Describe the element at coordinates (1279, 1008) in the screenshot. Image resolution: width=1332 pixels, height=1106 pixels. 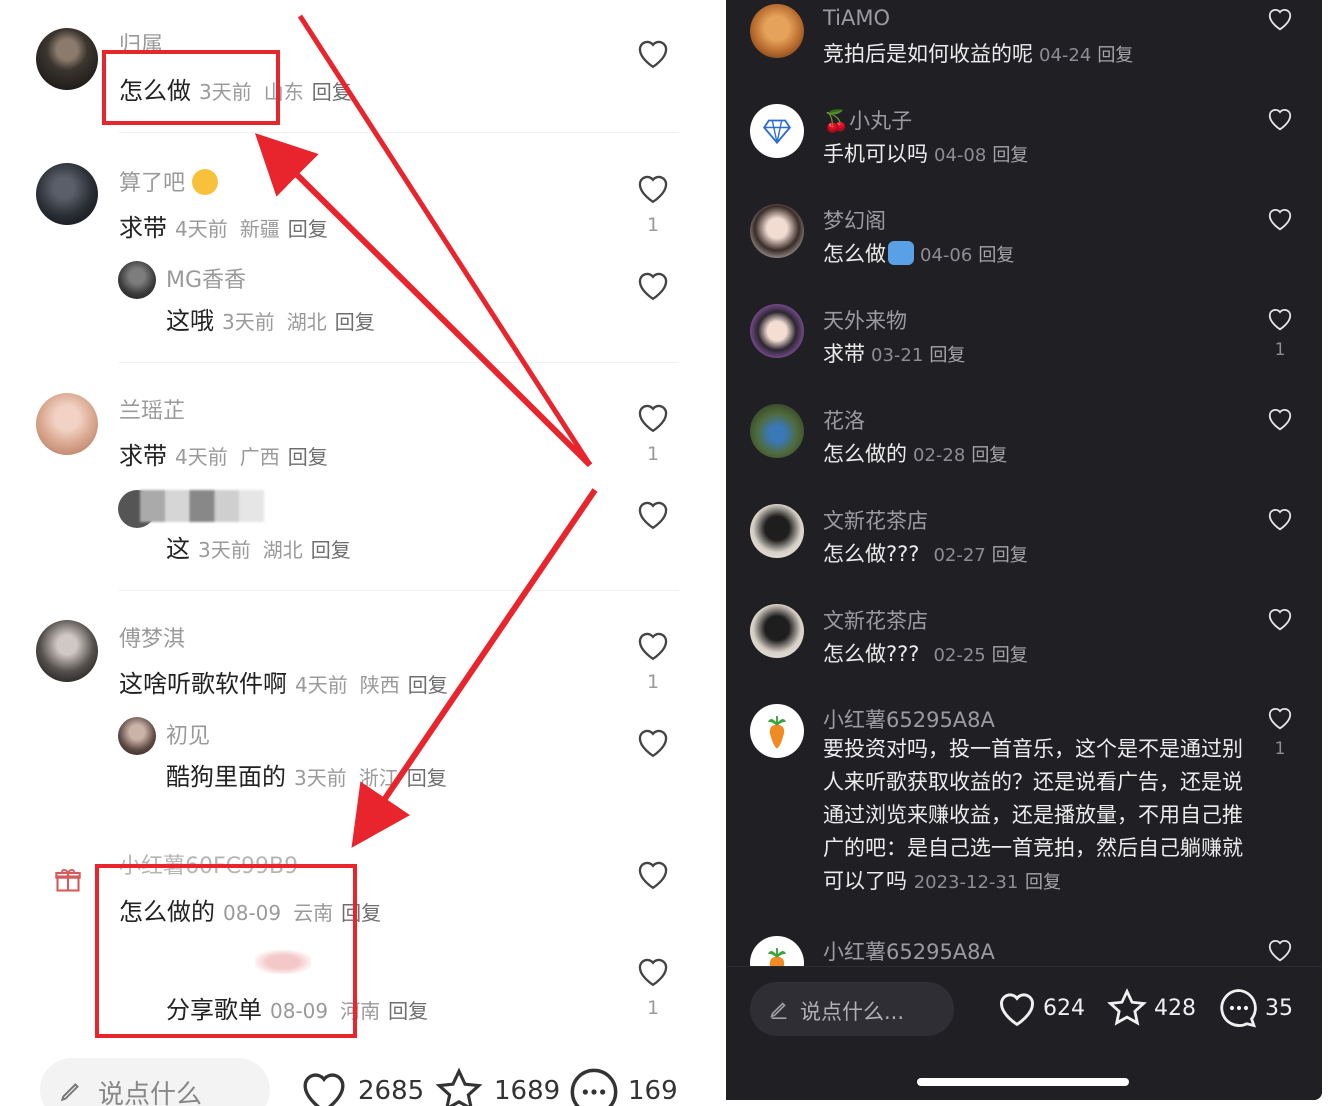
I see `comment-total: 35` at that location.